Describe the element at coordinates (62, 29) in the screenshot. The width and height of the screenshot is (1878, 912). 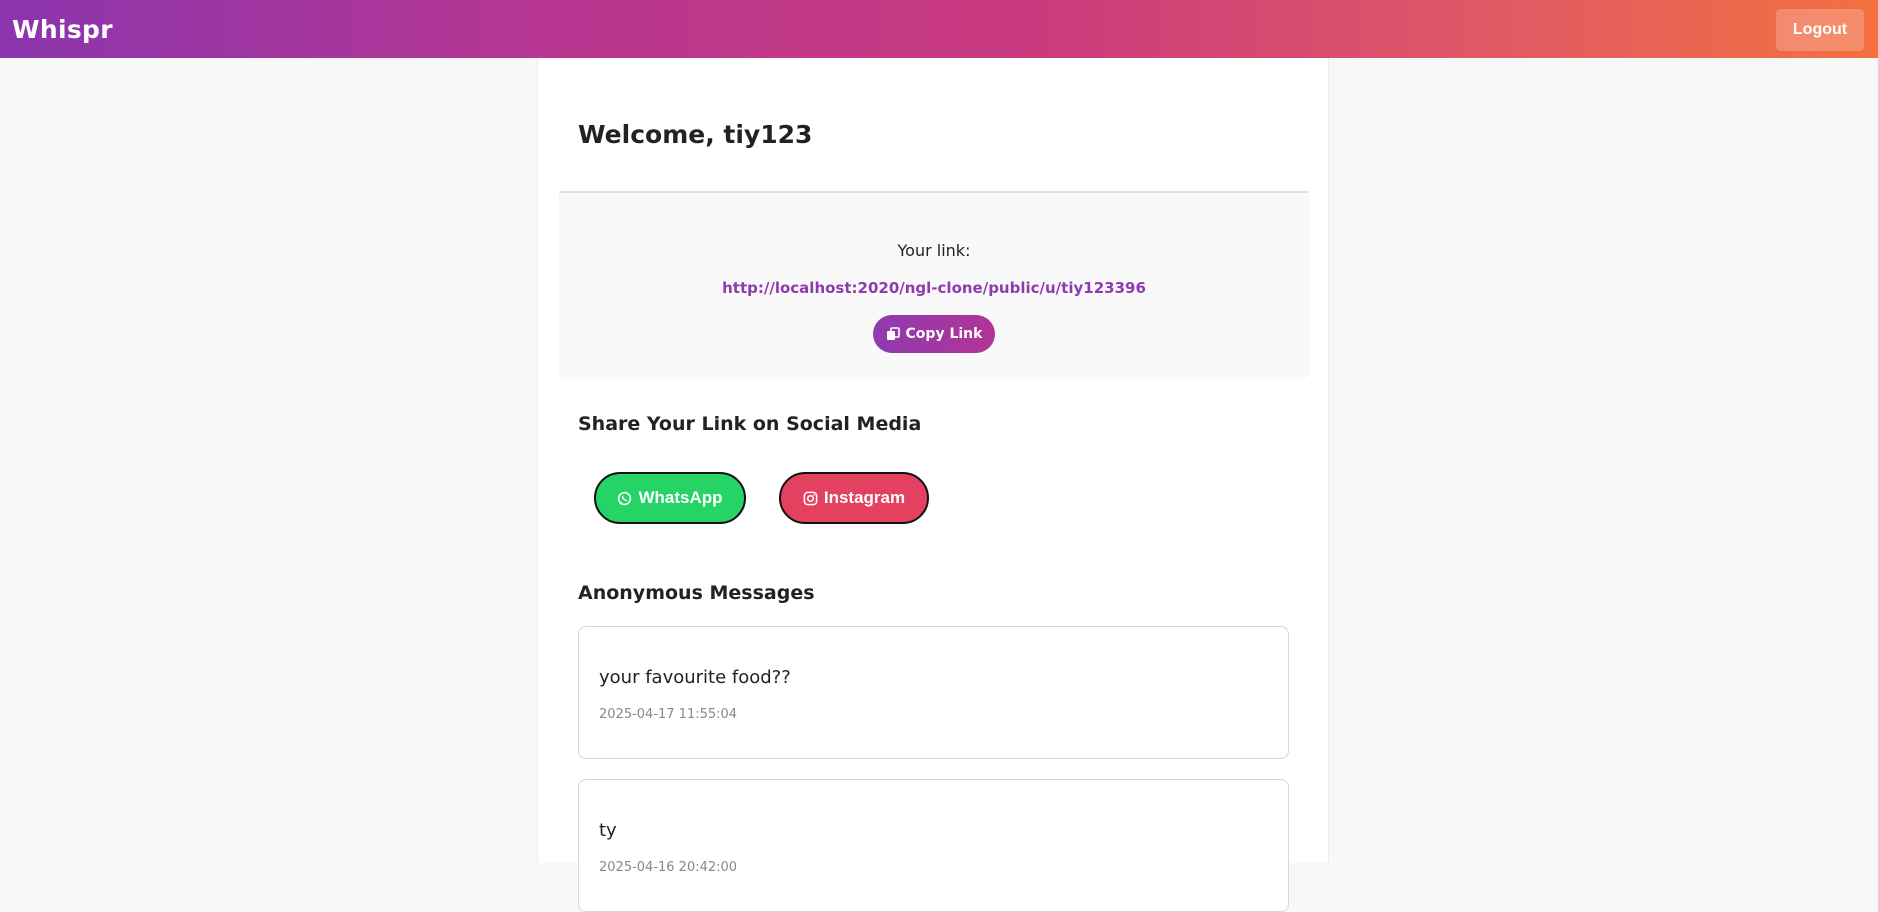
I see `brand-logo: Whispr` at that location.